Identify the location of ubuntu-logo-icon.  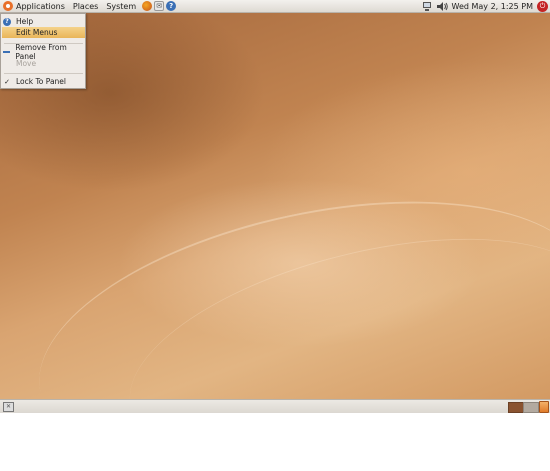
(8, 6).